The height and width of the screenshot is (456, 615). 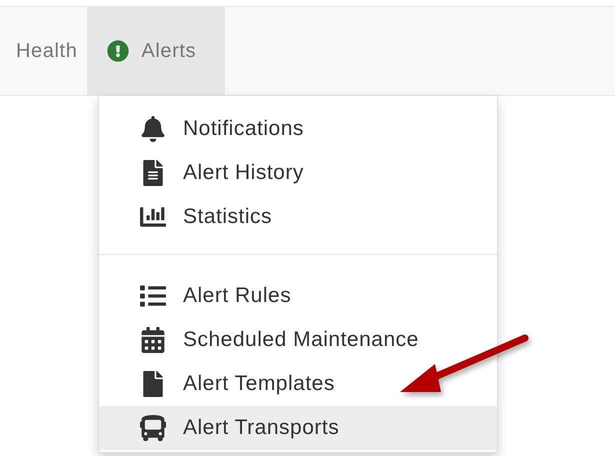 What do you see at coordinates (298, 173) in the screenshot?
I see `menu-item: Alert History` at bounding box center [298, 173].